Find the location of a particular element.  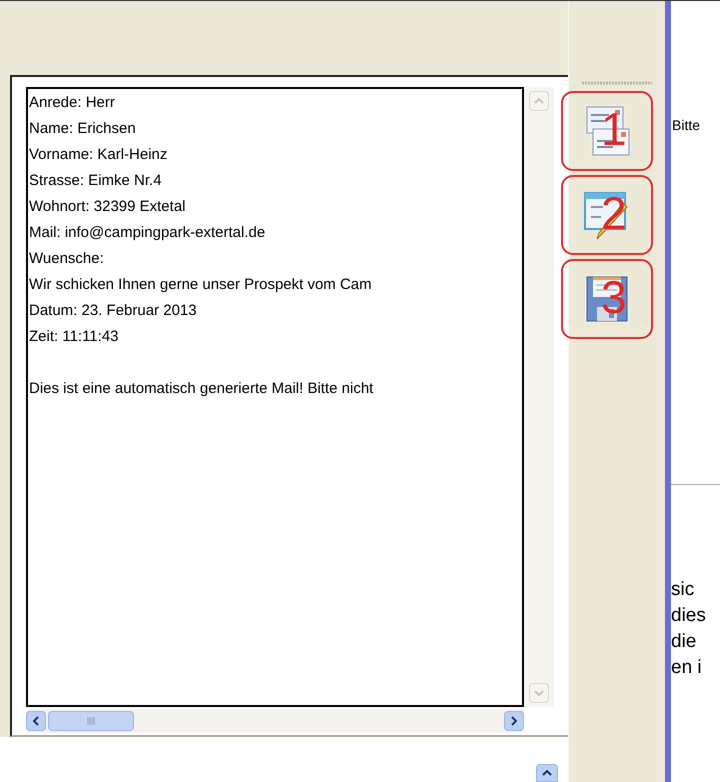

message-line: Dies ist eine automatisch generierte Mail! Bitte nicht is located at coordinates (201, 389).